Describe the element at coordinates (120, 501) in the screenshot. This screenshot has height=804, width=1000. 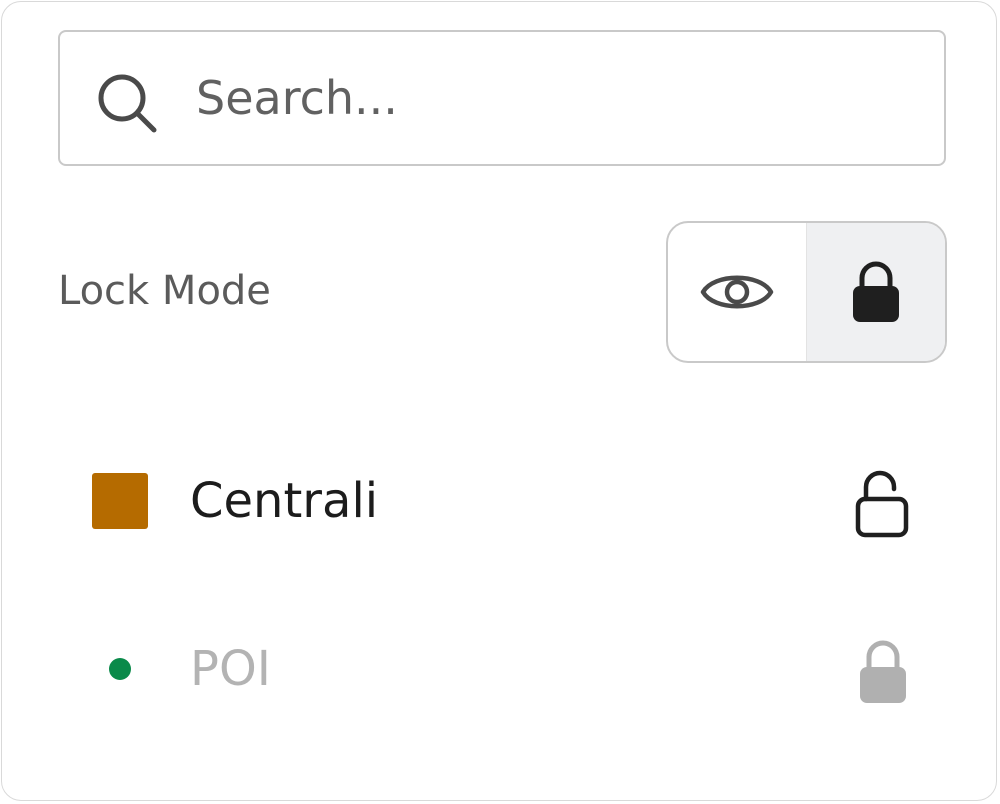
I see `layer-color-swatch` at that location.